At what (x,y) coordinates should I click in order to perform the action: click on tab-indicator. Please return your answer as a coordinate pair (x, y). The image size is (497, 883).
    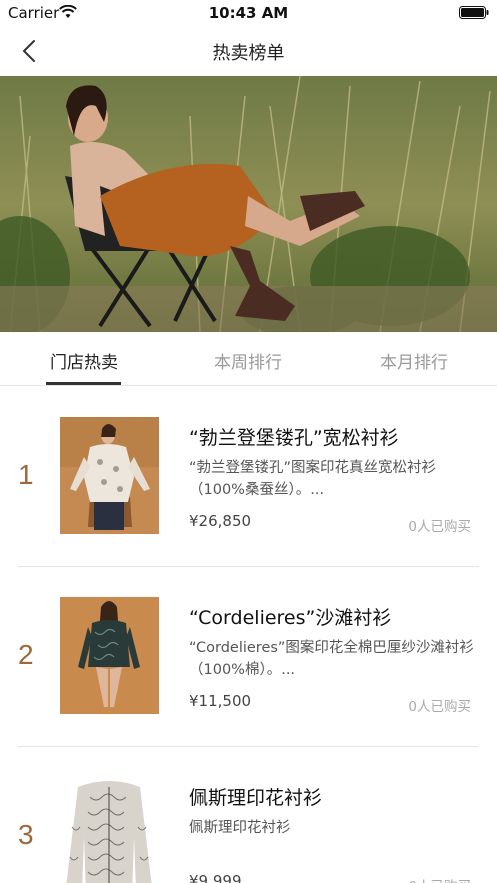
    Looking at the image, I should click on (83, 383).